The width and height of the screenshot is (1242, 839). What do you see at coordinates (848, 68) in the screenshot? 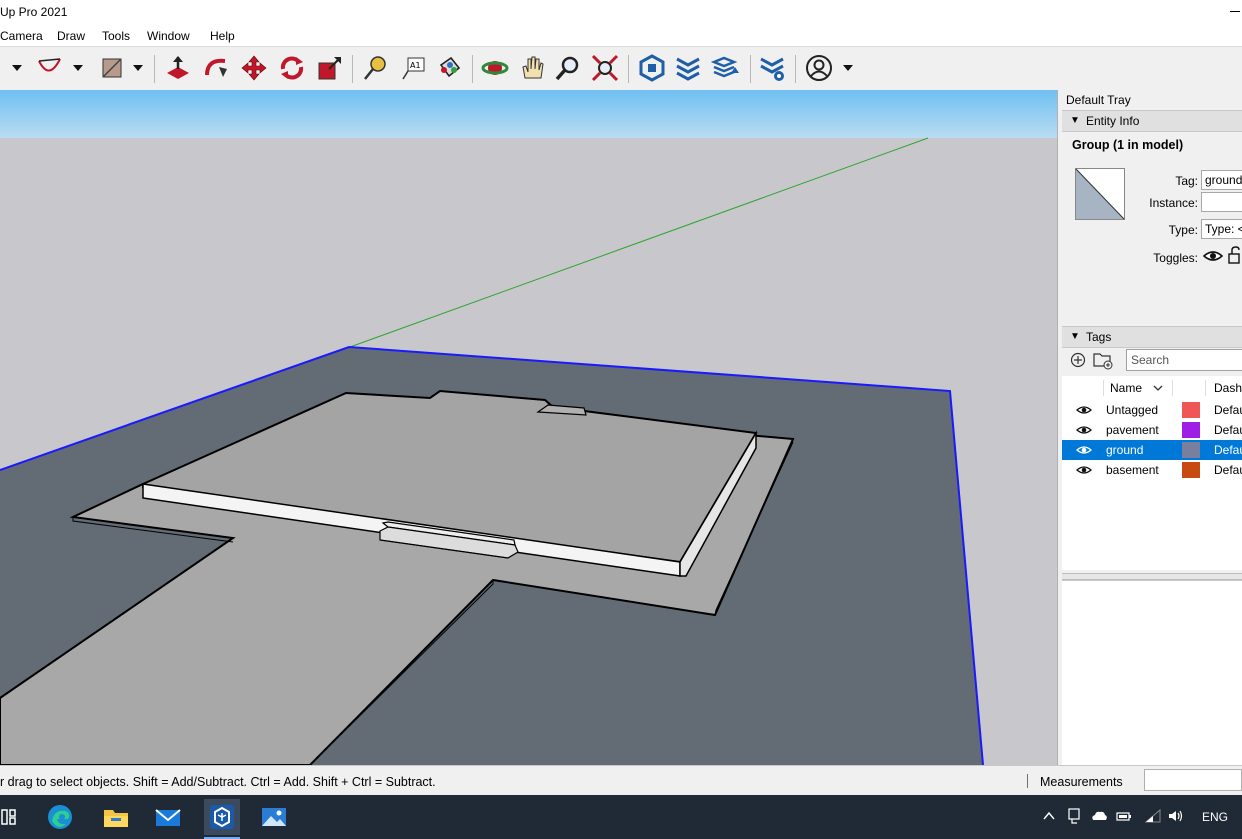
I see `account-dropdown-icon` at bounding box center [848, 68].